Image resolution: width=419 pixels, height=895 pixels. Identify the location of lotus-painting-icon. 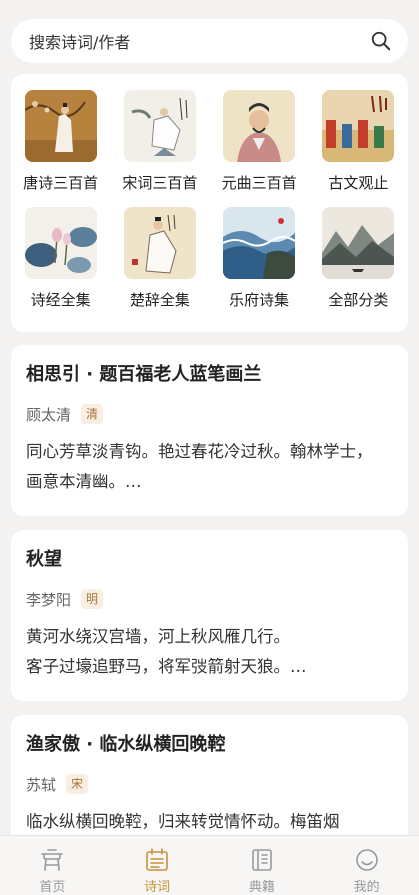
(60, 243).